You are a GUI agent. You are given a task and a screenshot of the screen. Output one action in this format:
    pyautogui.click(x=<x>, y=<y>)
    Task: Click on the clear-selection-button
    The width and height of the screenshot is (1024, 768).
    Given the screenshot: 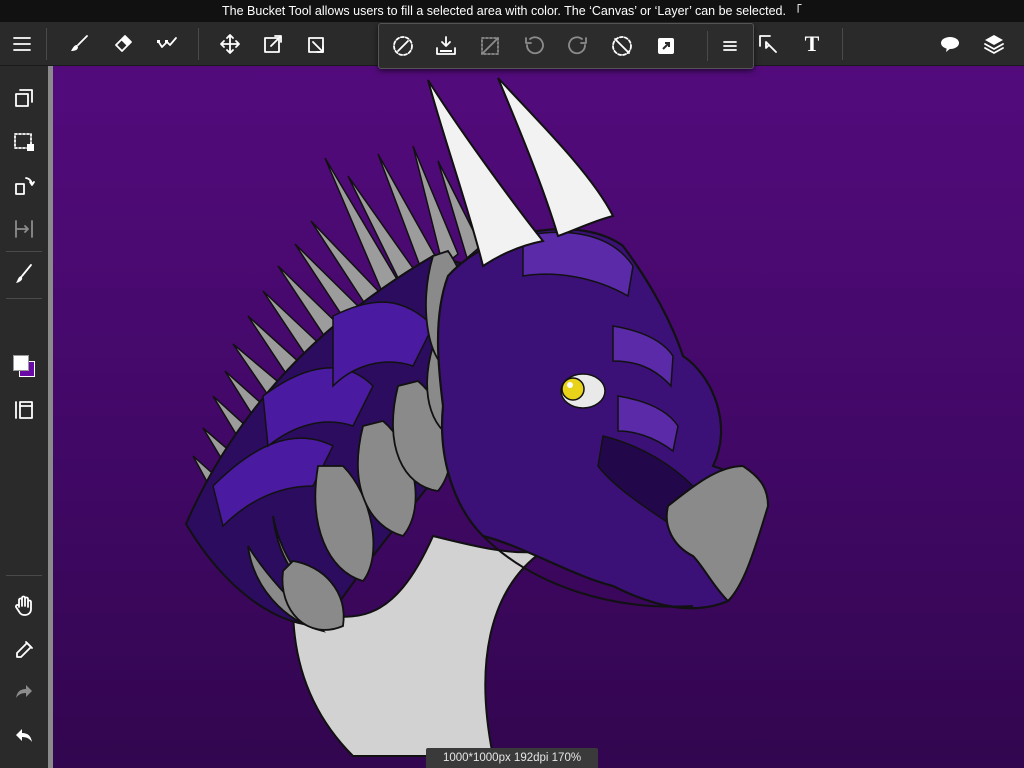 What is the action you would take?
    pyautogui.click(x=490, y=46)
    